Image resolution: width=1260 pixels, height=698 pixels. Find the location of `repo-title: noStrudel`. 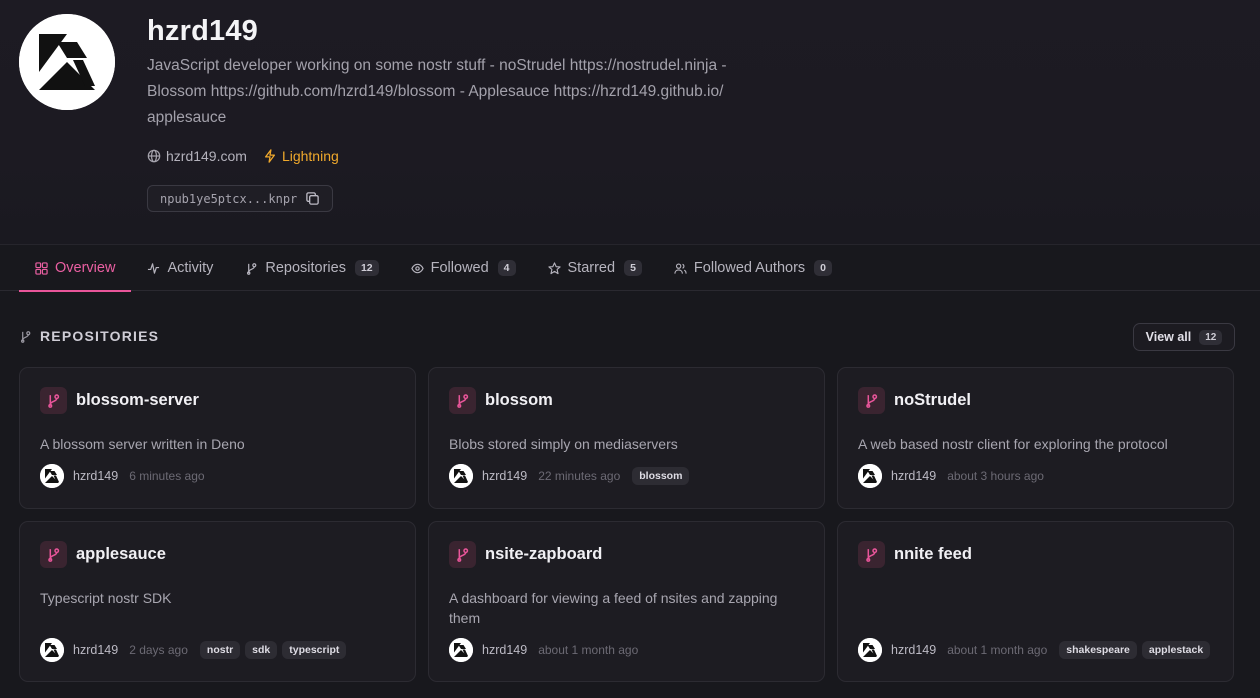

repo-title: noStrudel is located at coordinates (914, 400).